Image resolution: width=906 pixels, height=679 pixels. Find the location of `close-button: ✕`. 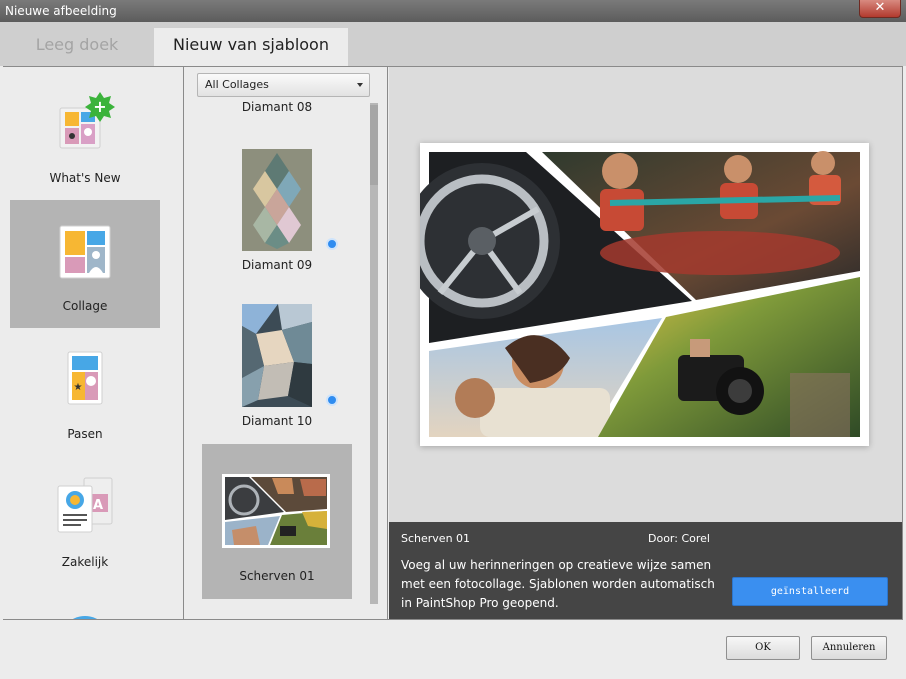

close-button: ✕ is located at coordinates (880, 9).